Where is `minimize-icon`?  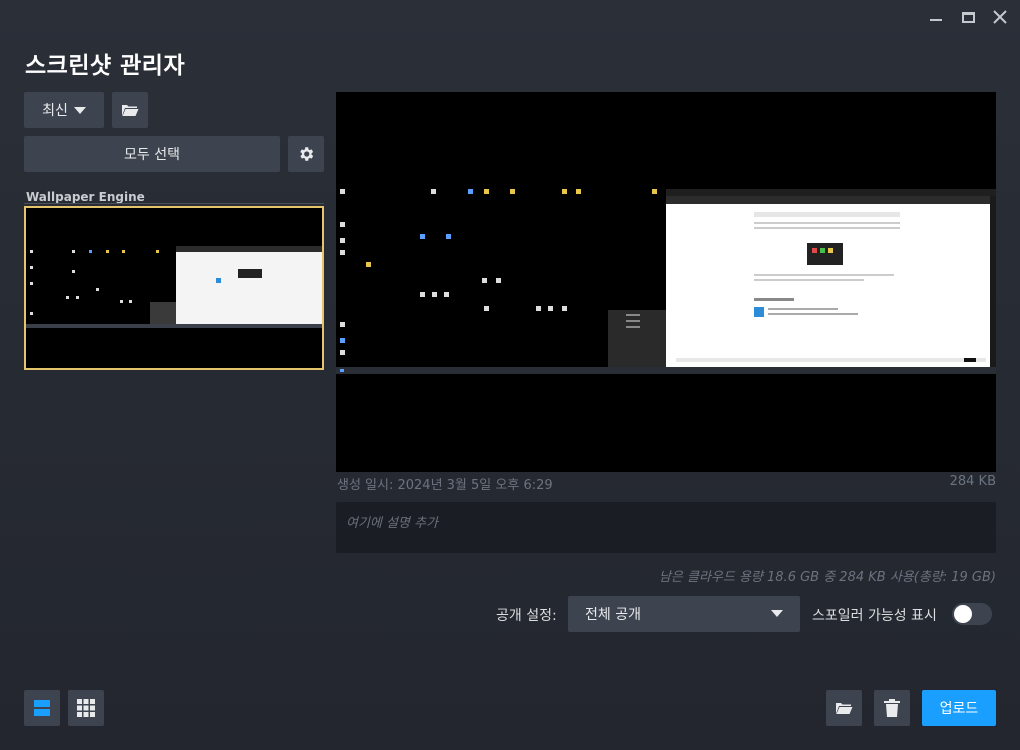 minimize-icon is located at coordinates (936, 20).